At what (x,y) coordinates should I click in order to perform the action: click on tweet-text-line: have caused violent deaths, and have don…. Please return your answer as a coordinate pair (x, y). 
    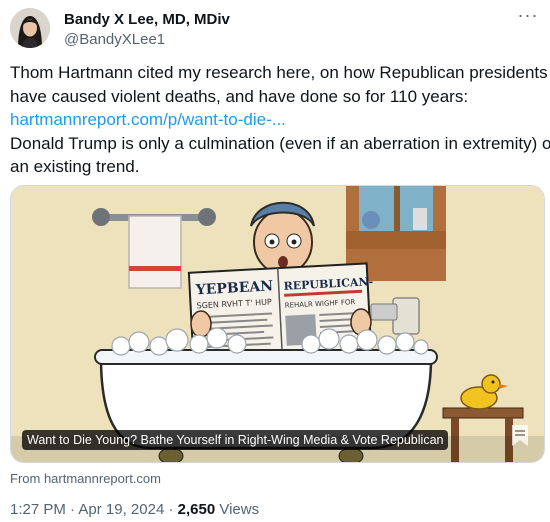
    Looking at the image, I should click on (239, 96).